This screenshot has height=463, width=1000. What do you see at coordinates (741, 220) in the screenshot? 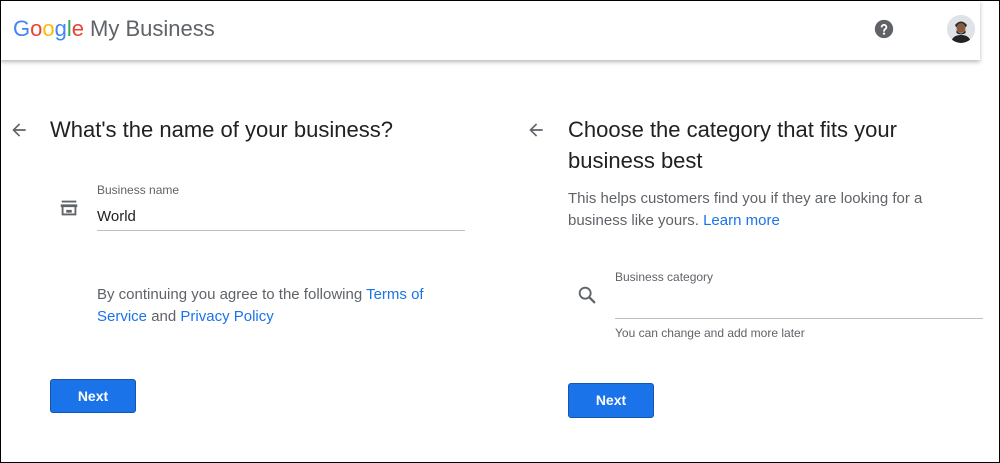
I see `learn-more-link: Learn more` at bounding box center [741, 220].